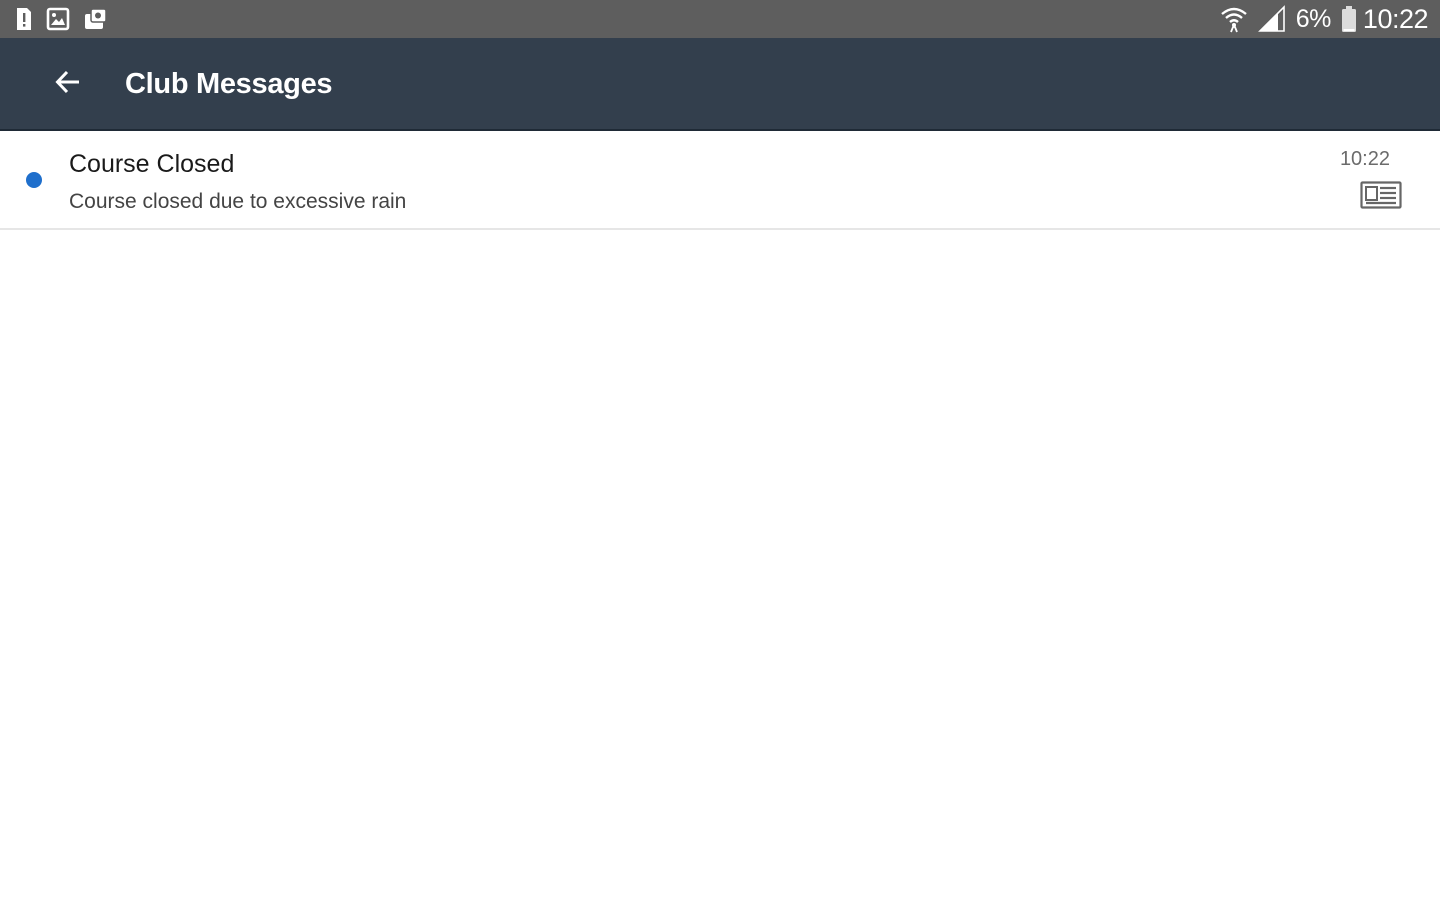 The image size is (1440, 900). Describe the element at coordinates (1234, 19) in the screenshot. I see `wifi-icon` at that location.